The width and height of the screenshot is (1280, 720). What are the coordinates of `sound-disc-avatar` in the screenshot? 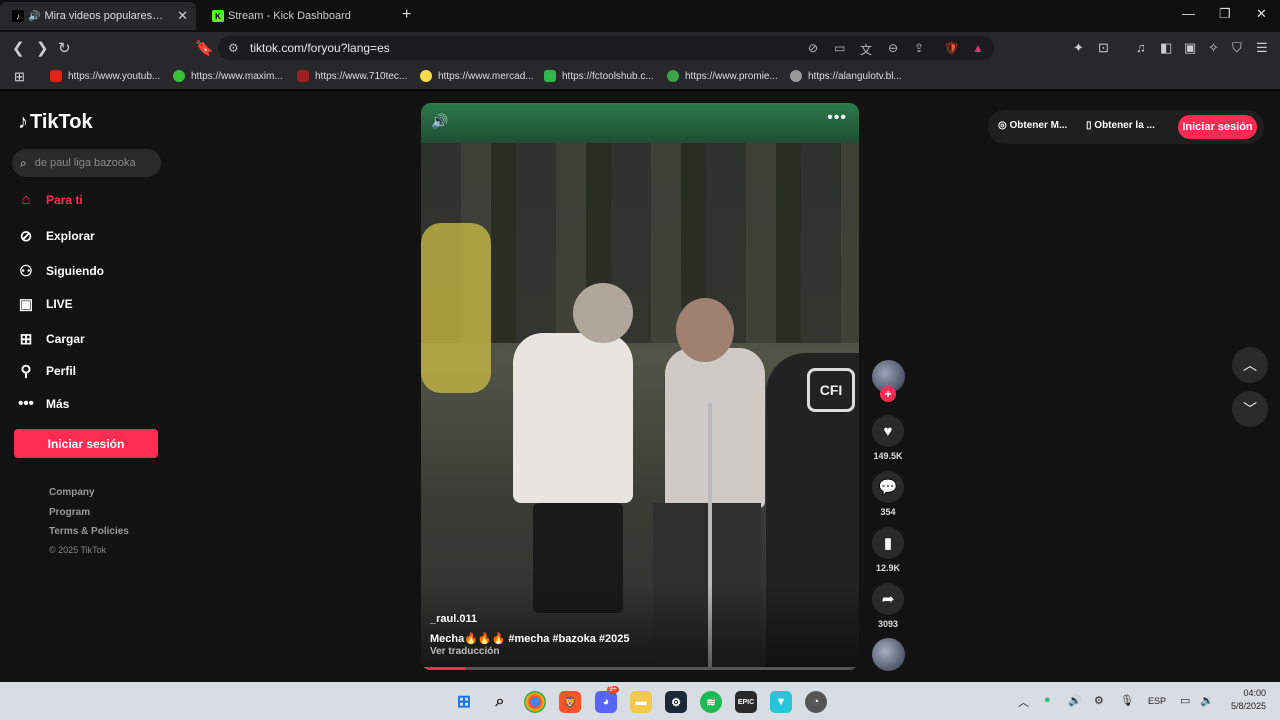 It's located at (888, 654).